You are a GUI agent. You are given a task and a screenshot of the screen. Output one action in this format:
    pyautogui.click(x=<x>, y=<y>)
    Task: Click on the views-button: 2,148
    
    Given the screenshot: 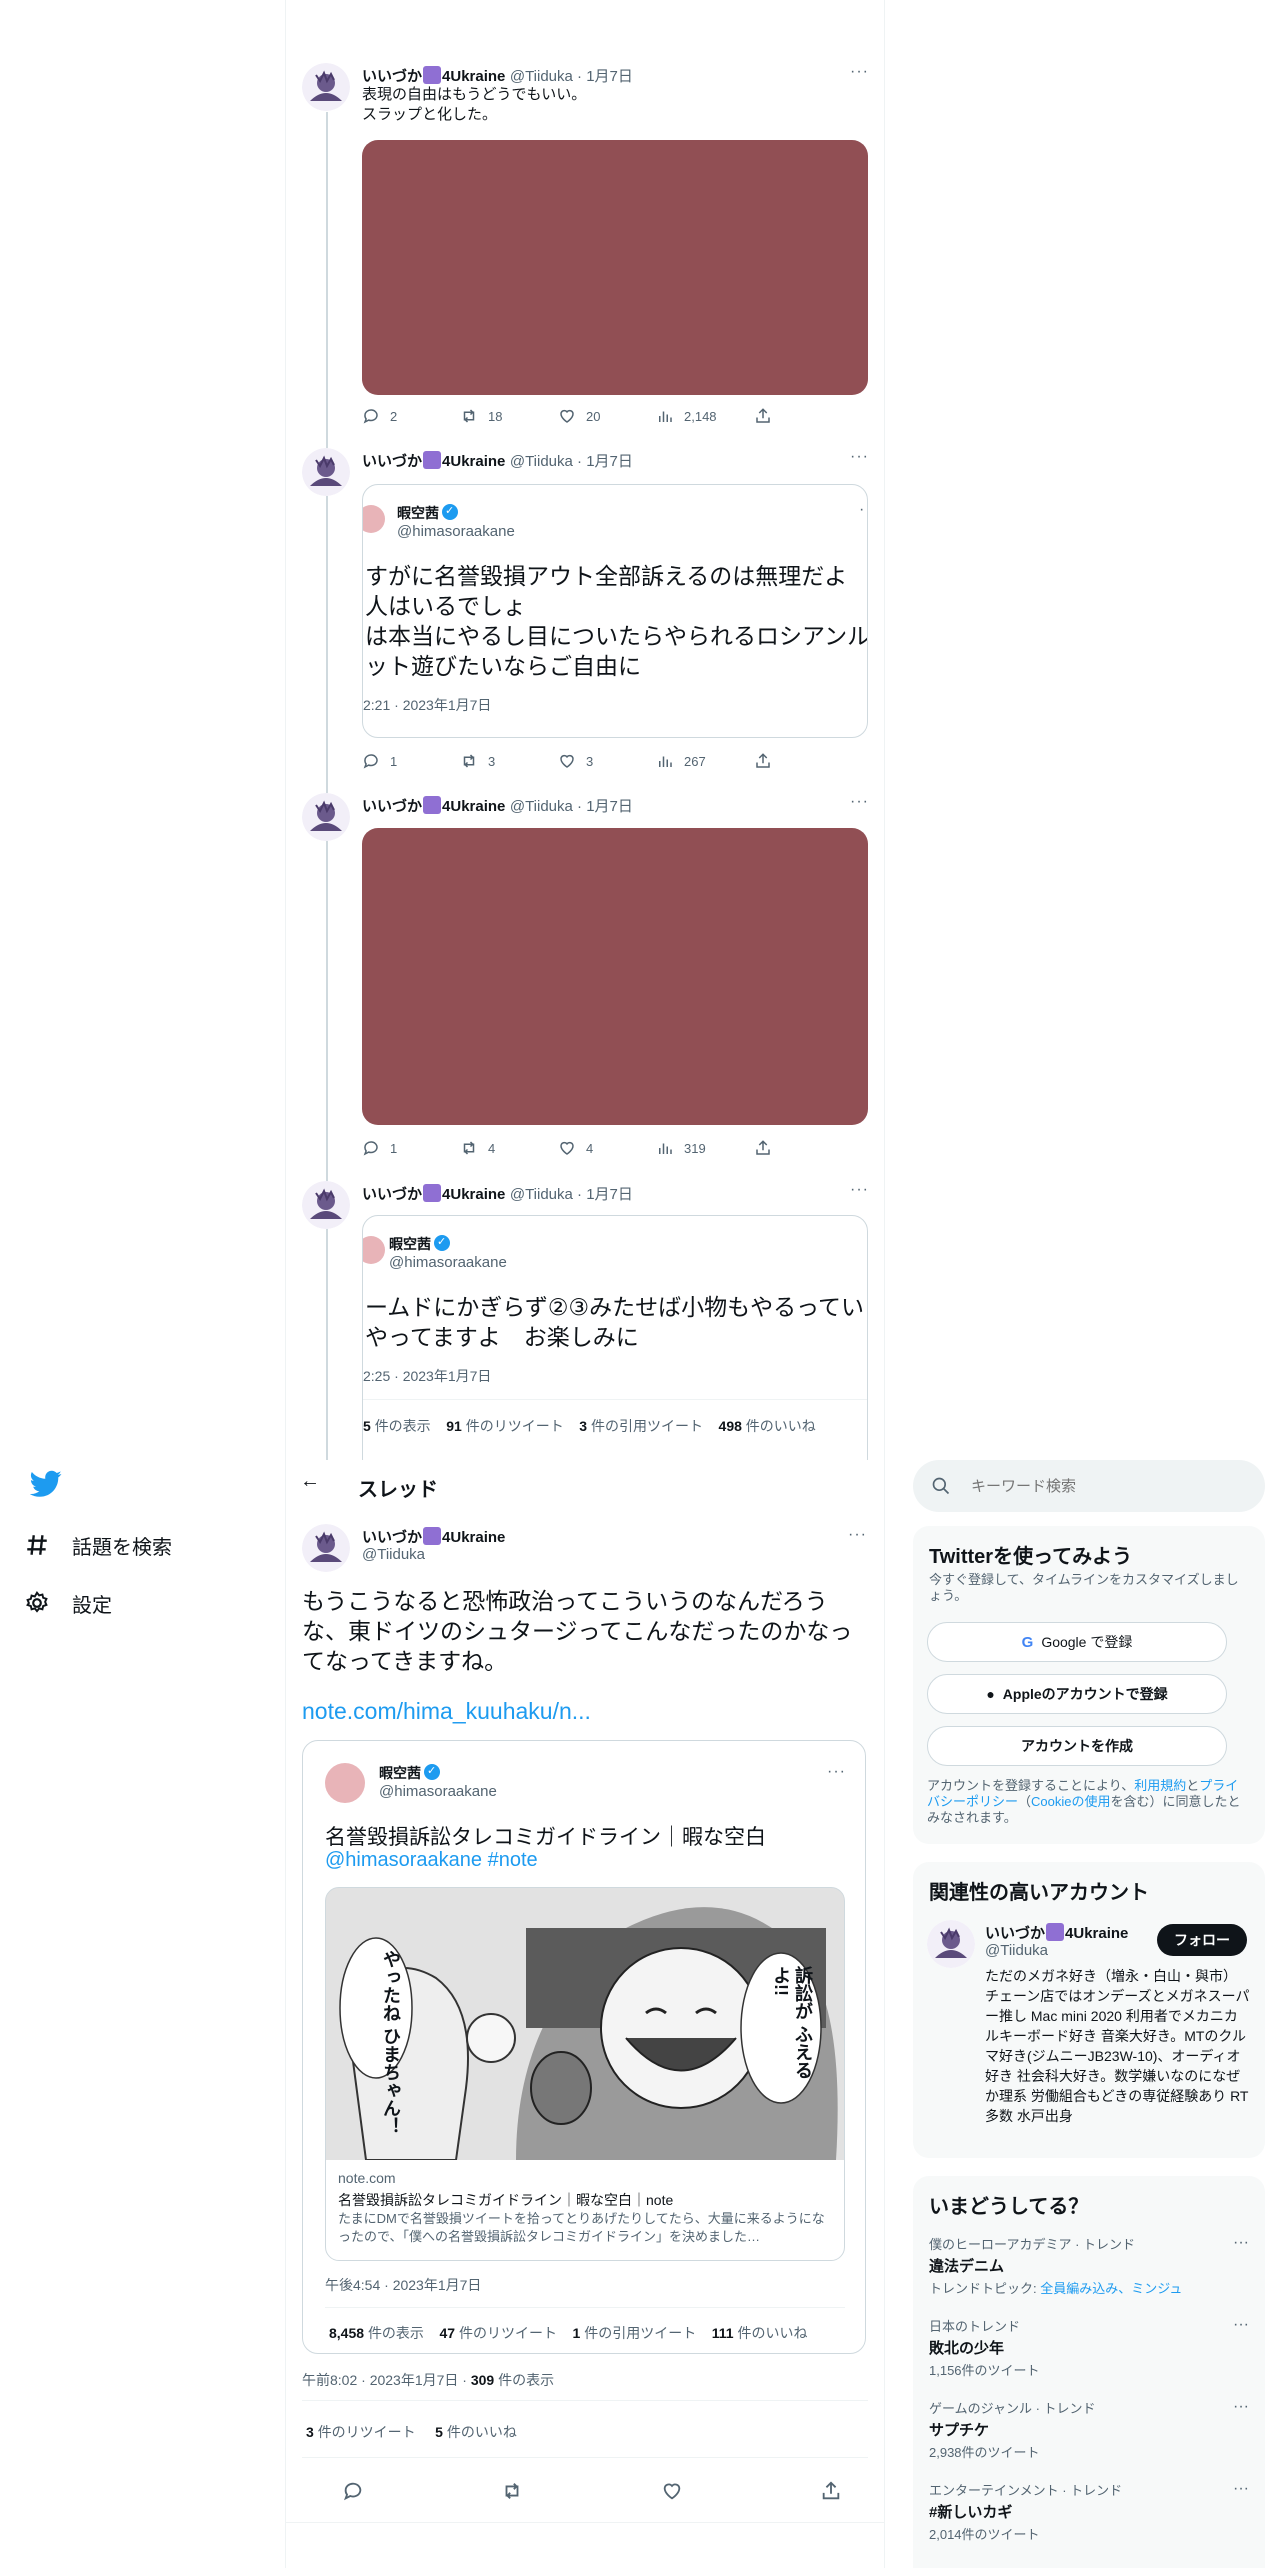 What is the action you would take?
    pyautogui.click(x=705, y=416)
    